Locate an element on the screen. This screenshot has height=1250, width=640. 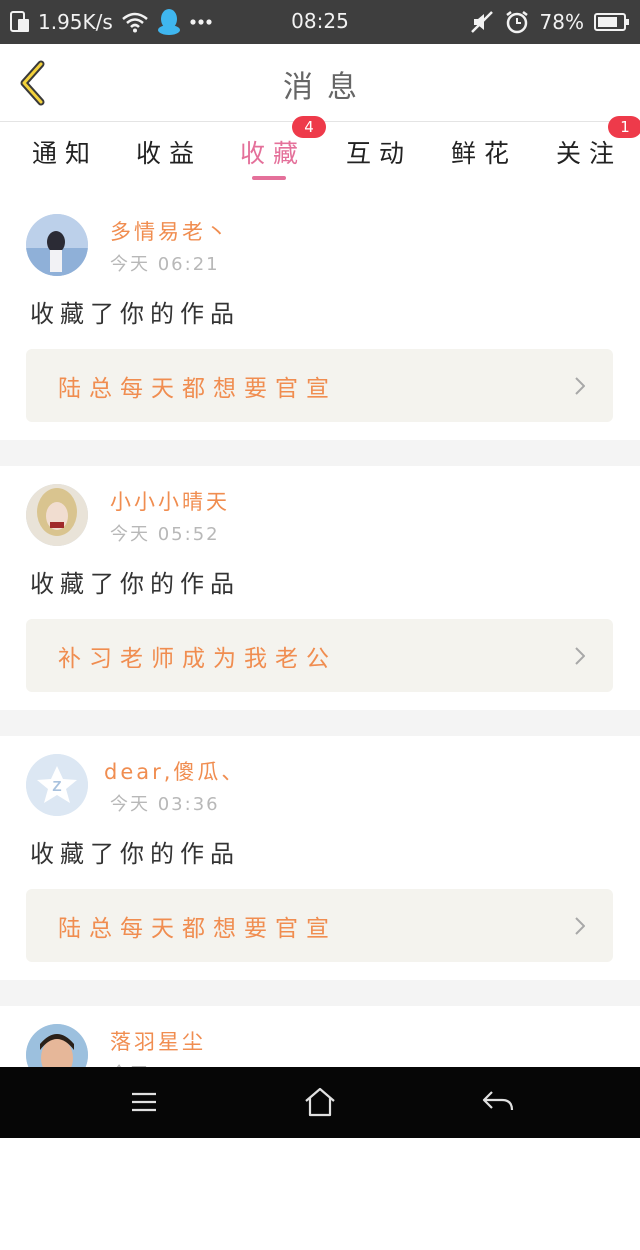
status-bar: 1.95K/s 08:25 78% is located at coordinates (320, 22).